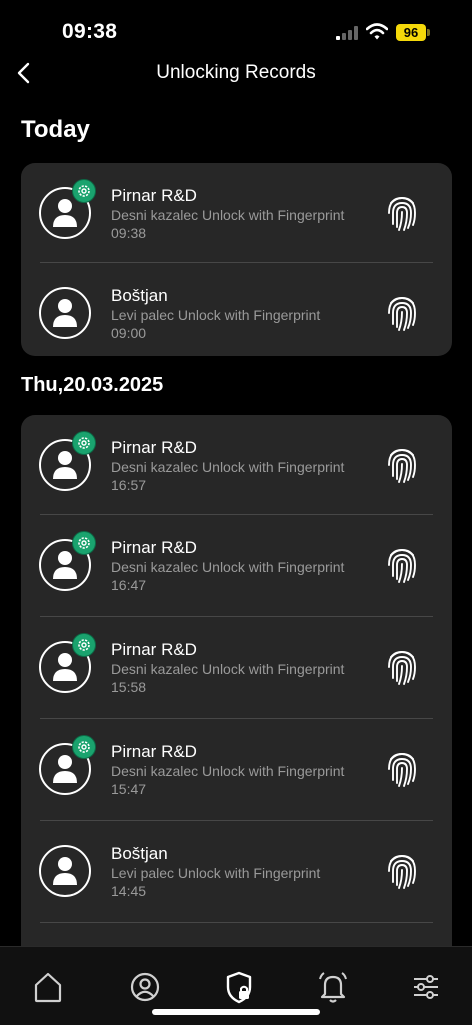 The image size is (472, 1025). Describe the element at coordinates (129, 585) in the screenshot. I see `record-time: 16:47` at that location.